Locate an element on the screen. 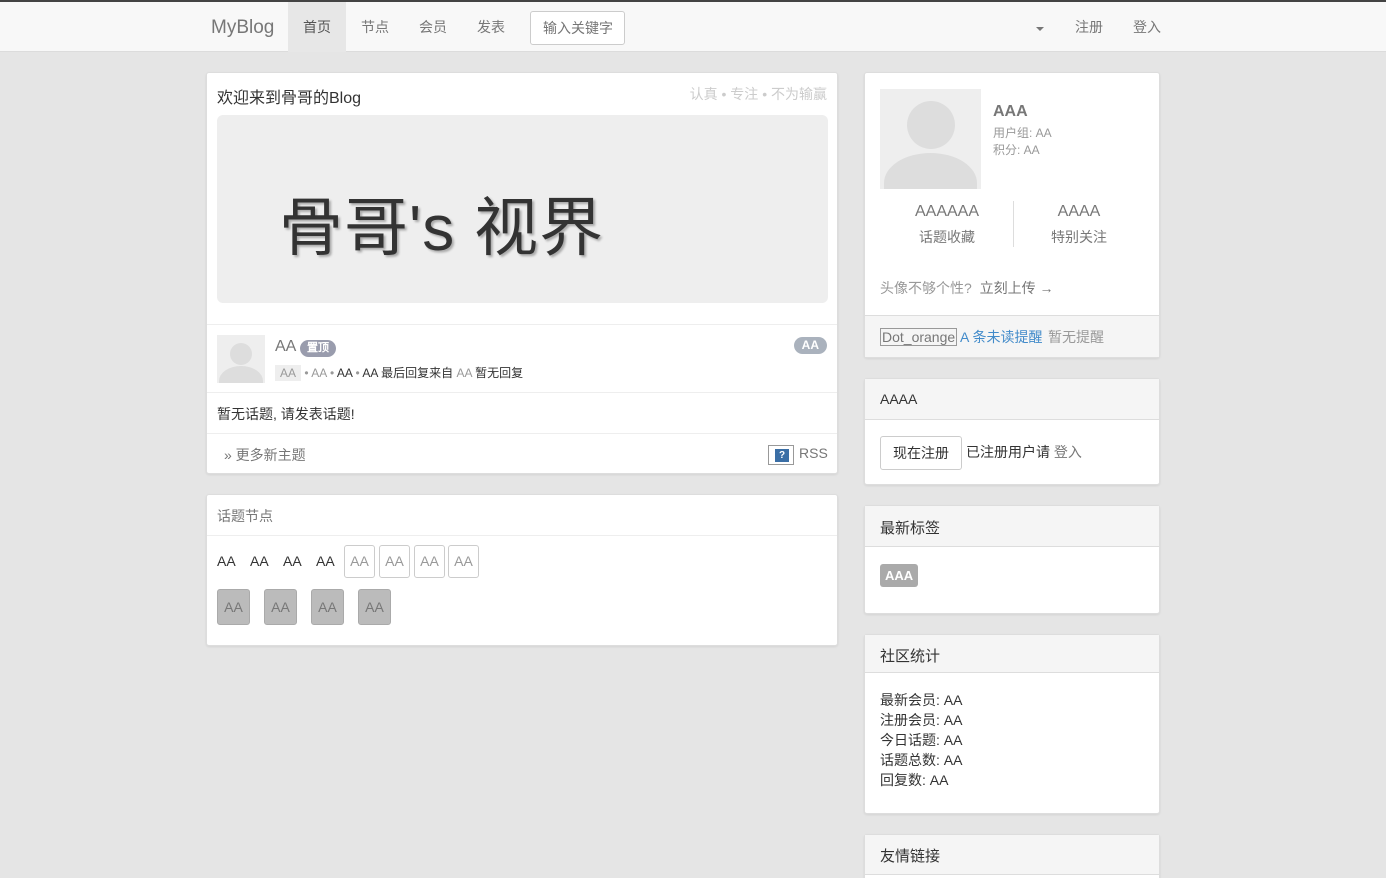  last-reply-user: AA is located at coordinates (369, 373).